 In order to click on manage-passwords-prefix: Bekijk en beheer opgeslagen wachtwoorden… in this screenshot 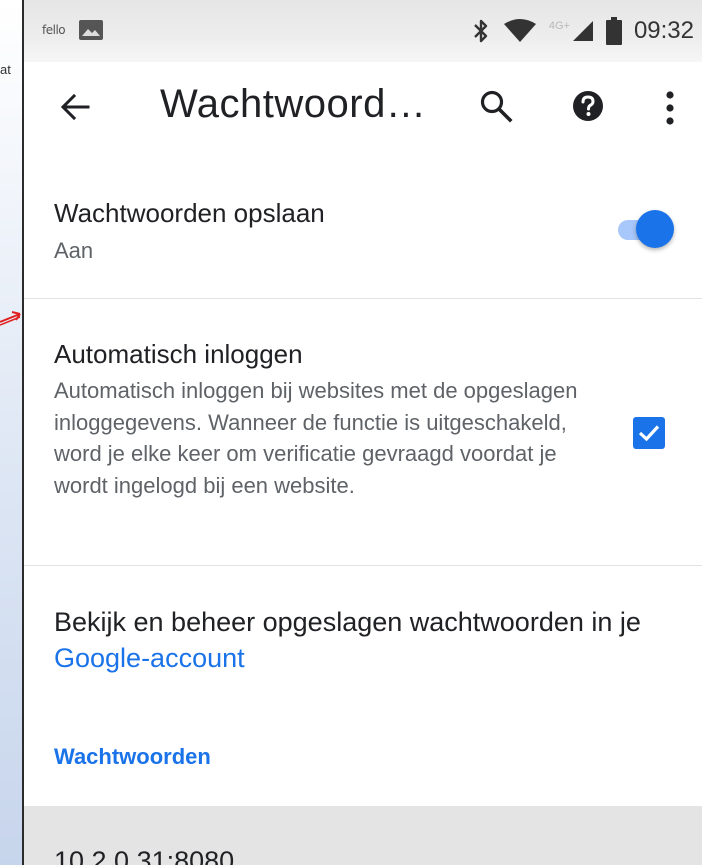, I will do `click(347, 622)`.